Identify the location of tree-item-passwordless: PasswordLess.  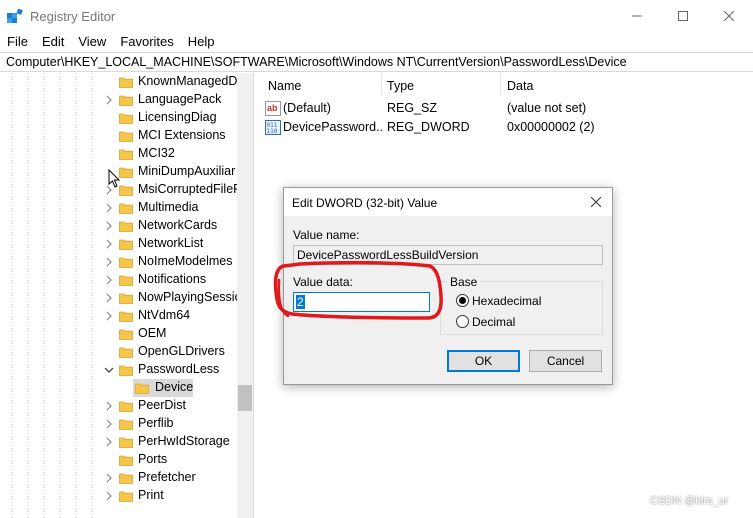
(119, 370).